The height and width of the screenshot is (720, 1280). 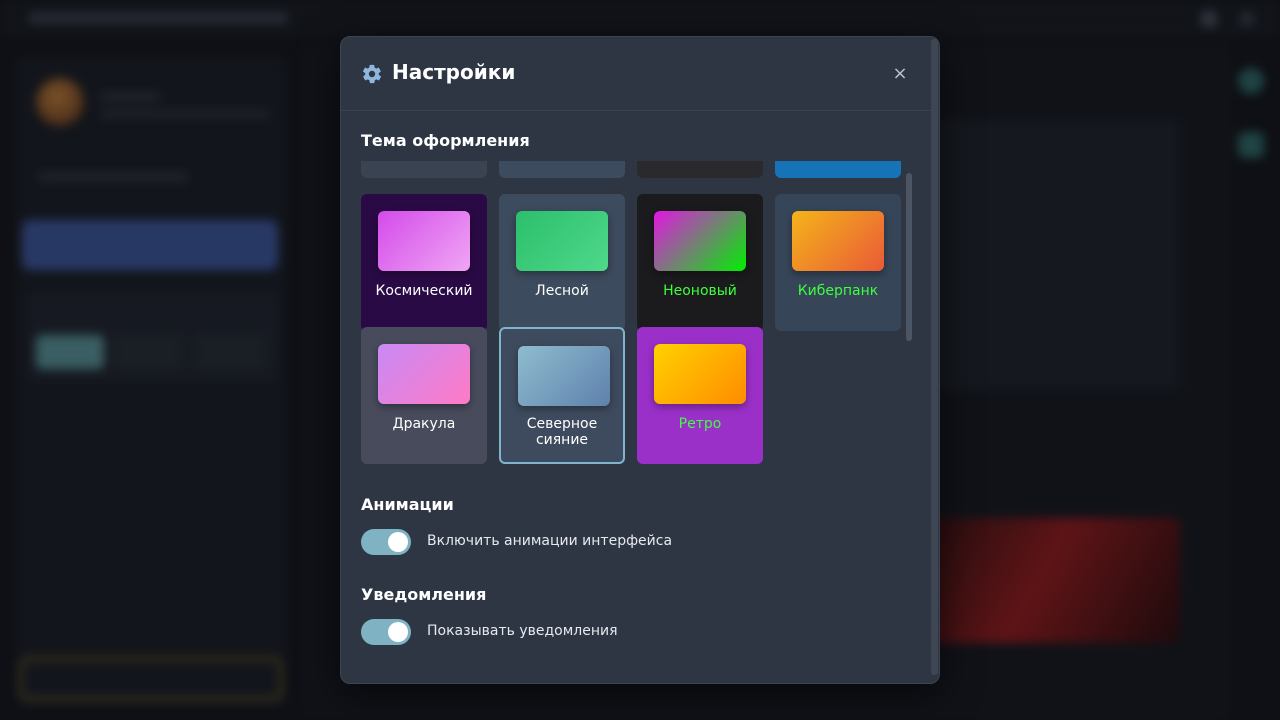 I want to click on modal-scrollbar, so click(x=934, y=357).